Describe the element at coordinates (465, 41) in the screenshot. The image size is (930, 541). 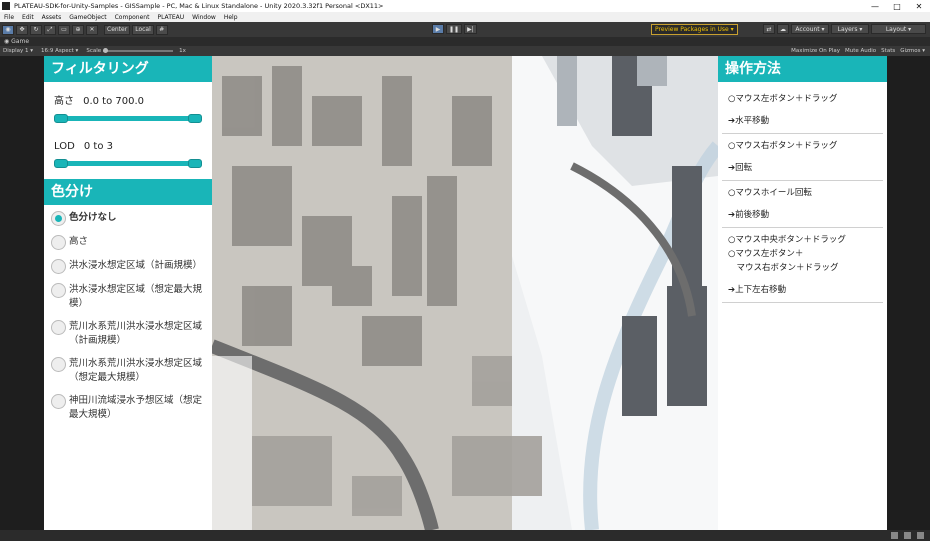
I see `game-tab: ◉ Game` at that location.